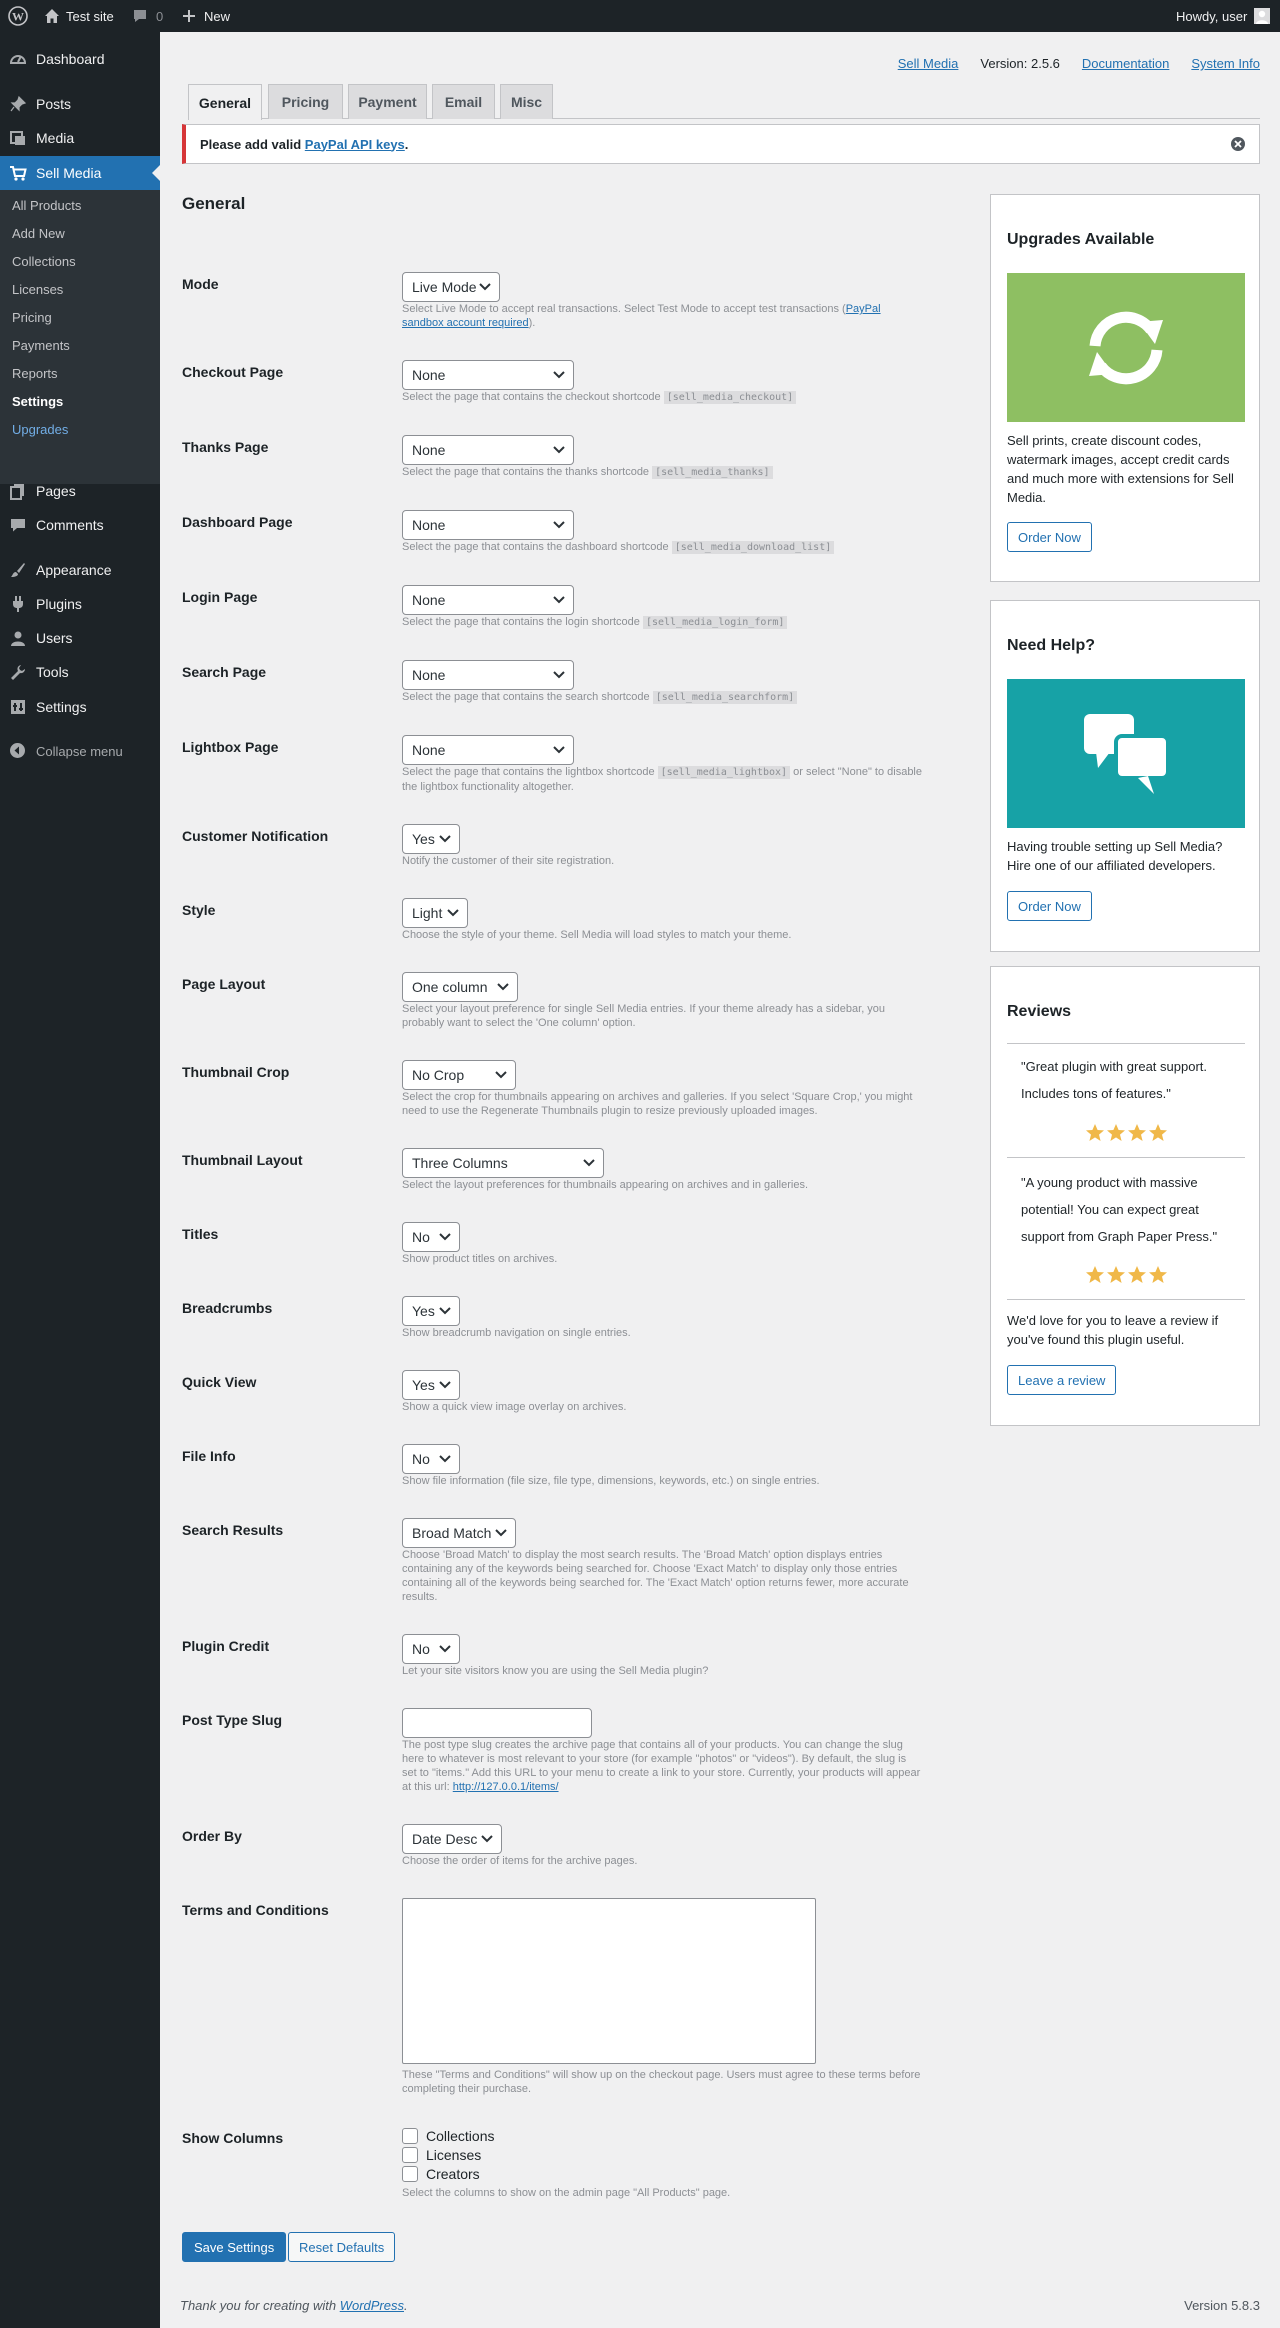 The height and width of the screenshot is (2328, 1280). I want to click on tab-payment: Payment, so click(387, 101).